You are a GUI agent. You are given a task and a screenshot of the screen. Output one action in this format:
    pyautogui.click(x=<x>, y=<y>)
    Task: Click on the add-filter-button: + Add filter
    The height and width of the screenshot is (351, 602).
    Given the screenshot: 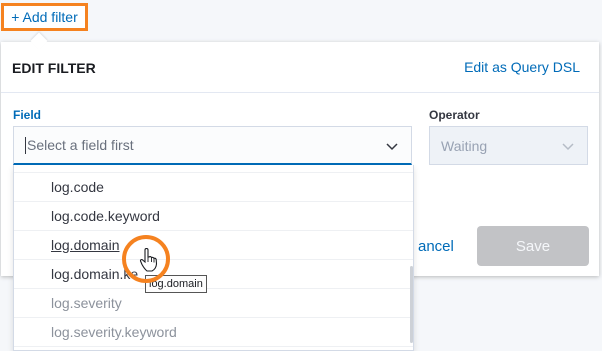 What is the action you would take?
    pyautogui.click(x=44, y=17)
    